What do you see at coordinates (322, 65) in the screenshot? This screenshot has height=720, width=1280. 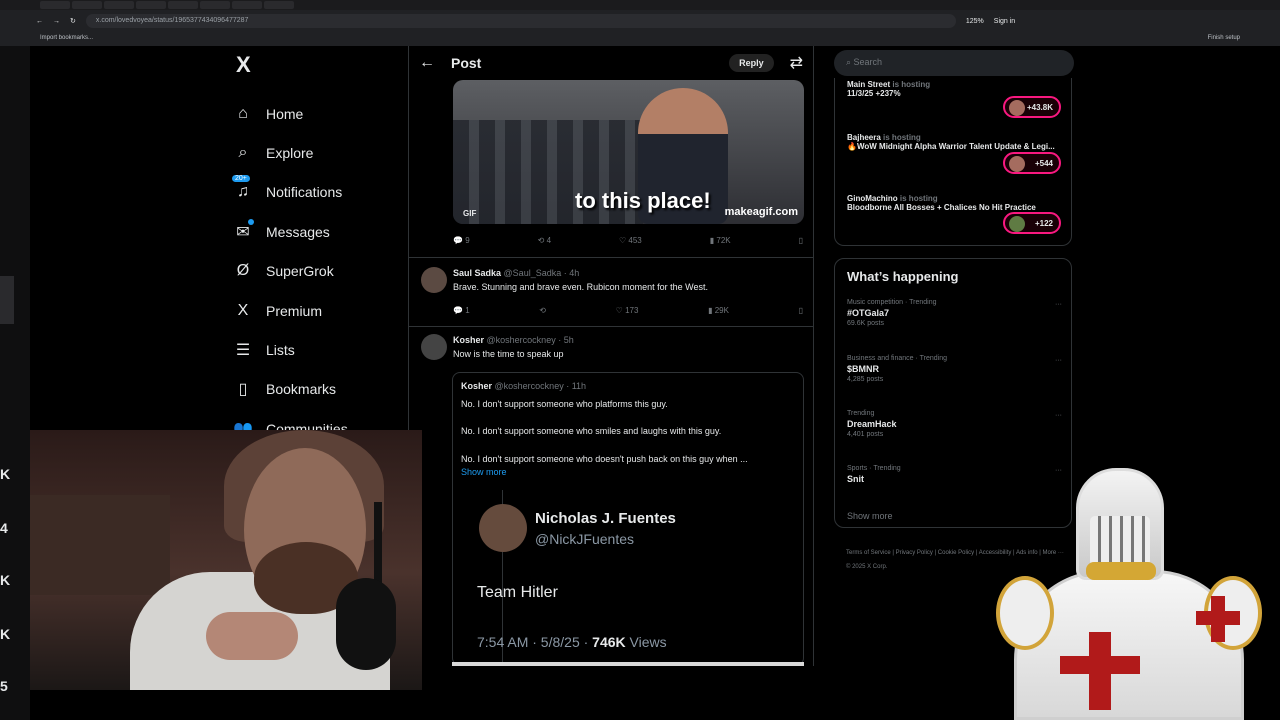 I see `x-logo: X` at bounding box center [322, 65].